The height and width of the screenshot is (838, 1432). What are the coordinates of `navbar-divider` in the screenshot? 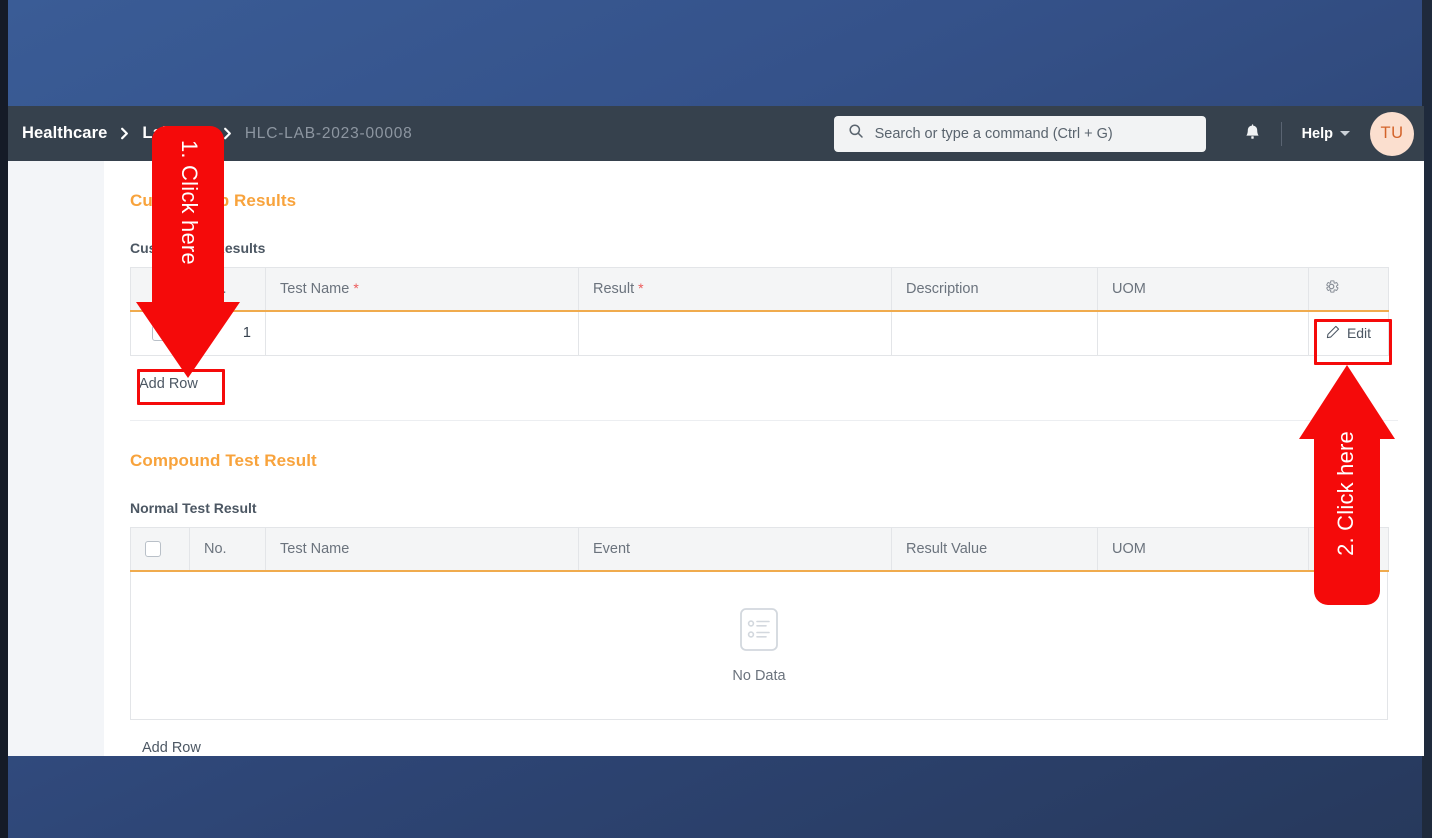 It's located at (1281, 133).